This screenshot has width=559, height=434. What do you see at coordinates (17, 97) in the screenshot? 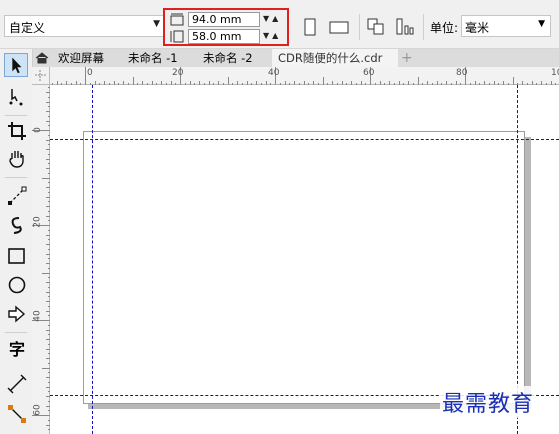
I see `shape-tool-icon` at bounding box center [17, 97].